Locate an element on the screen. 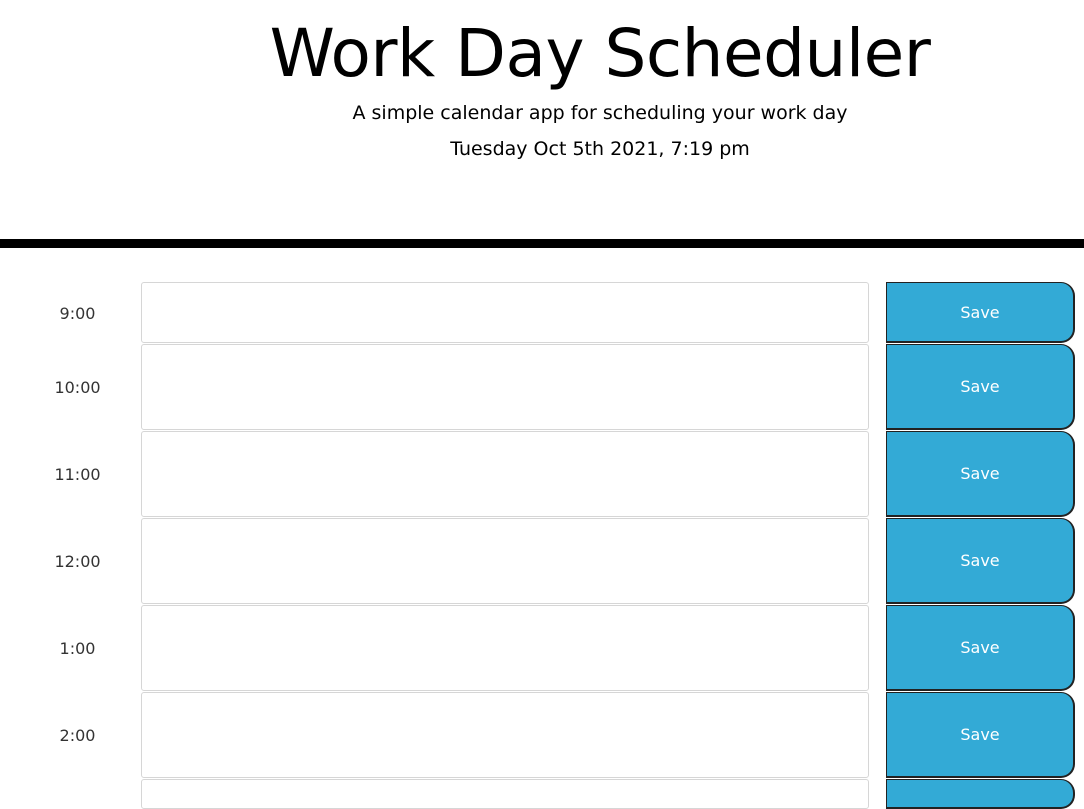 Image resolution: width=1084 pixels, height=809 pixels. time-block-row: 10:00 Save is located at coordinates (542, 387).